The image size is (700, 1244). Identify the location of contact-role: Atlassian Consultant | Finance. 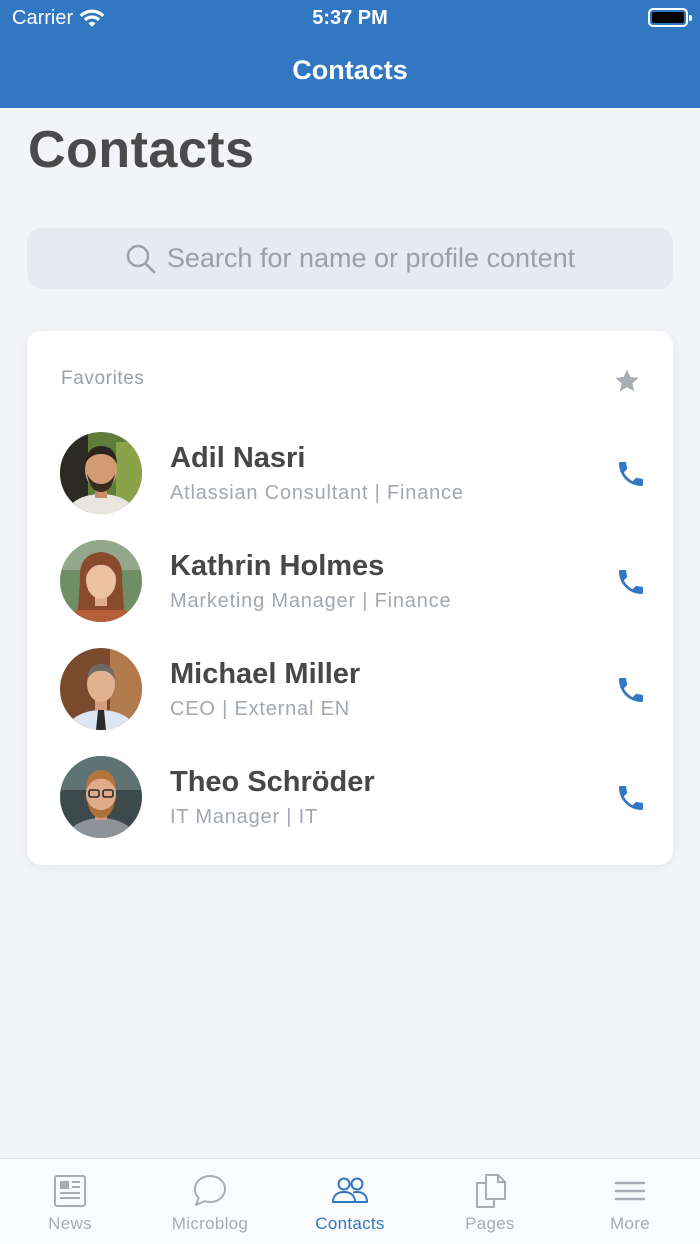
(317, 493).